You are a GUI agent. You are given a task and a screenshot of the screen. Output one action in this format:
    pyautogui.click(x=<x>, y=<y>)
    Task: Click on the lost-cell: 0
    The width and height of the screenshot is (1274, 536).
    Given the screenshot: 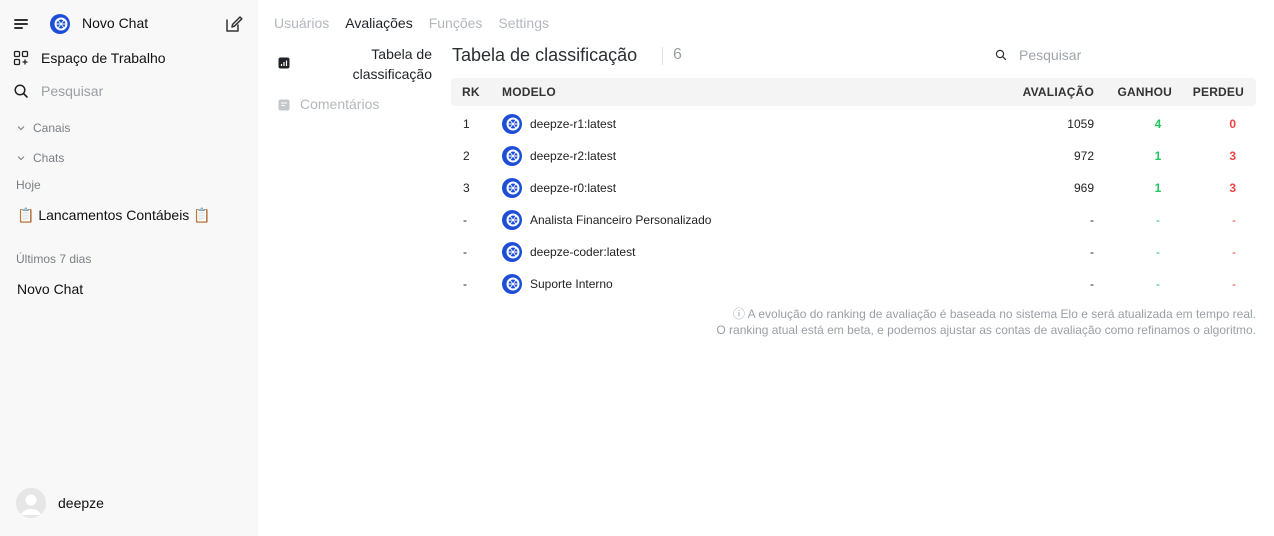 What is the action you would take?
    pyautogui.click(x=1232, y=124)
    